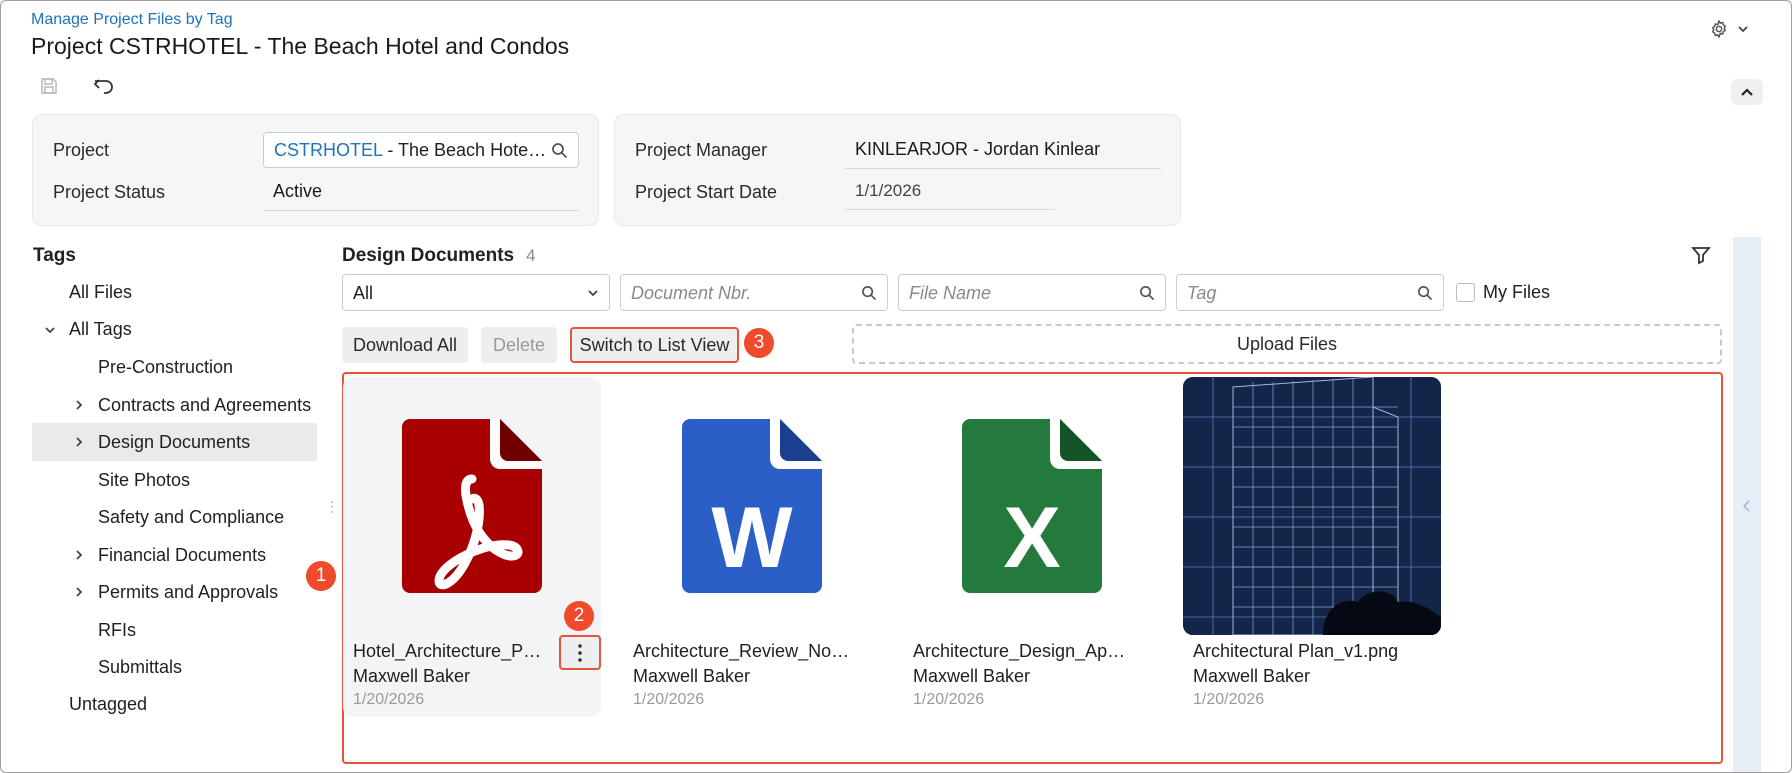  I want to click on document-nbr-input: Document Nbr., so click(754, 292).